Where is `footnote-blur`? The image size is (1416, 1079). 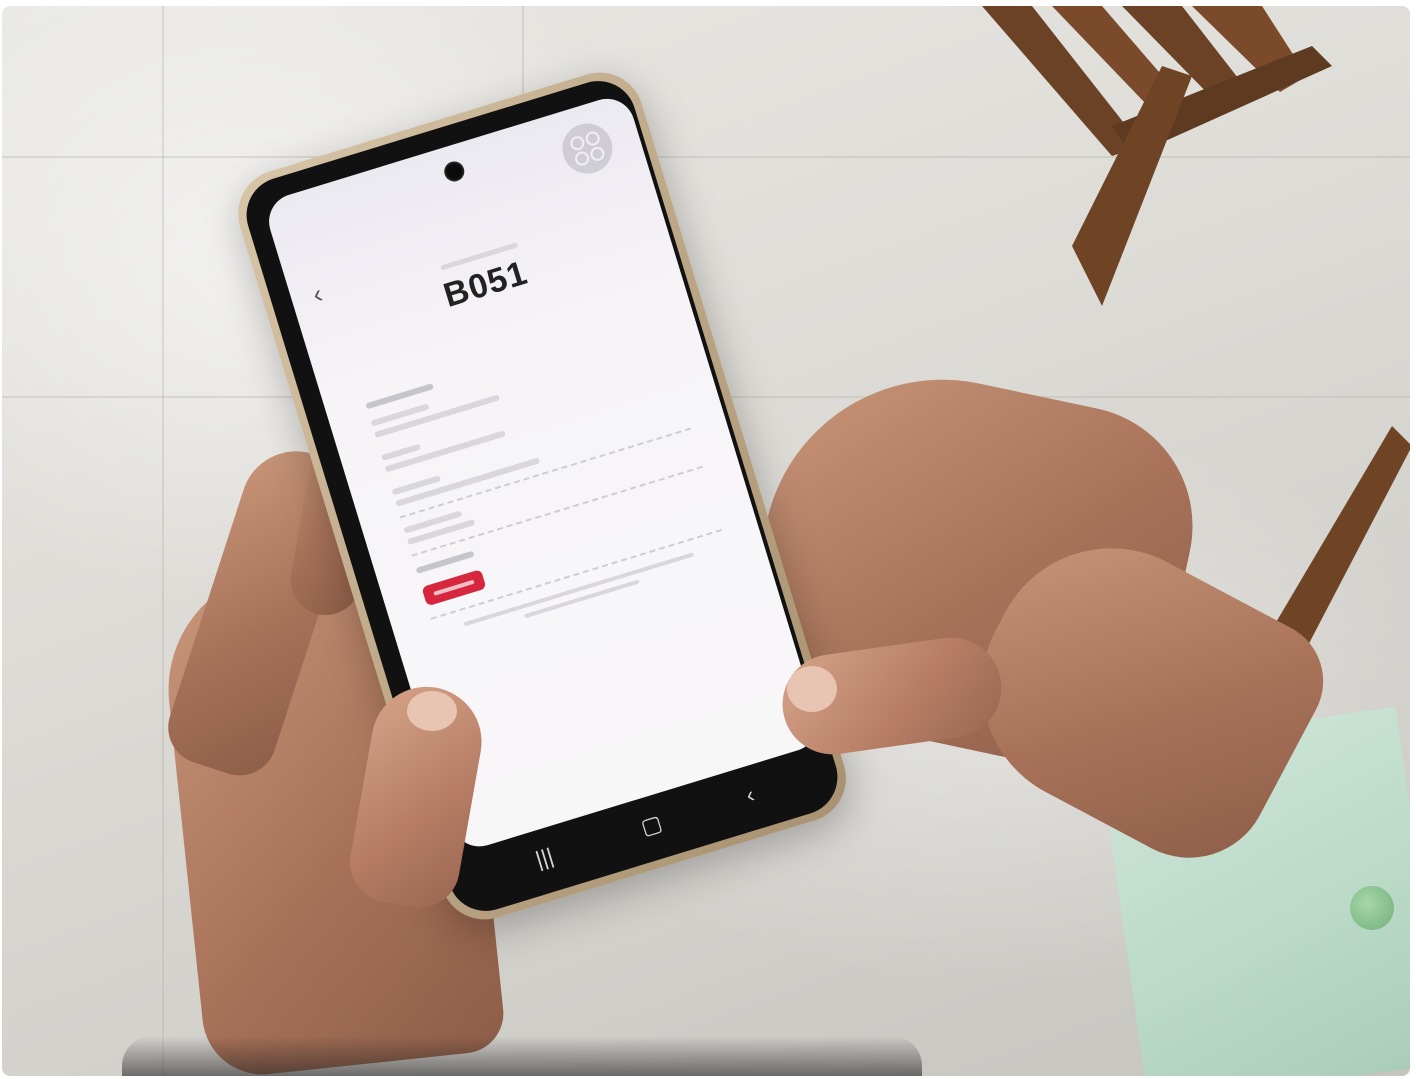
footnote-blur is located at coordinates (579, 589).